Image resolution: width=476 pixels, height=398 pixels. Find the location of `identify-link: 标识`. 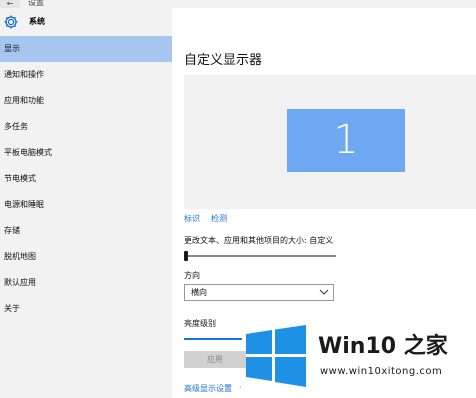

identify-link: 标识 is located at coordinates (192, 218).